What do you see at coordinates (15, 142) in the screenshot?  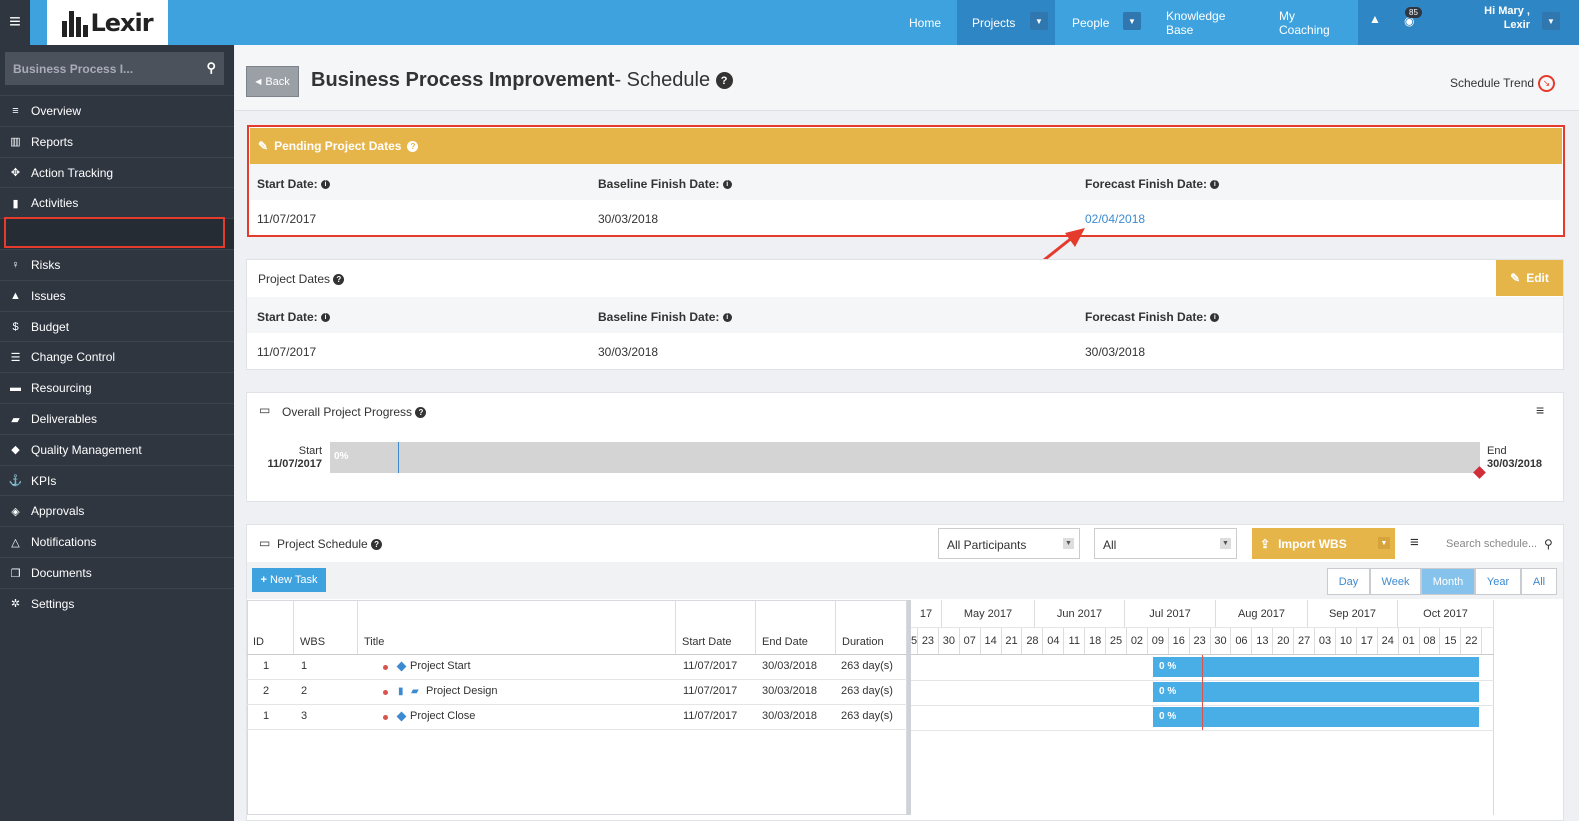 I see `bar-chart-icon: ▥` at bounding box center [15, 142].